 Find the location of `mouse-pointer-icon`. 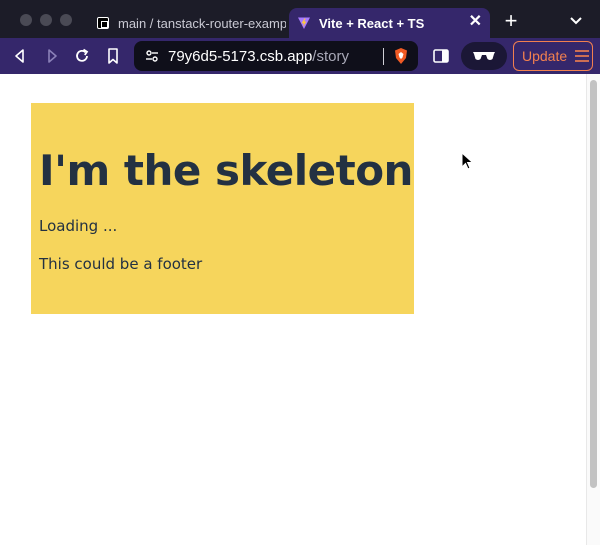

mouse-pointer-icon is located at coordinates (467, 161).